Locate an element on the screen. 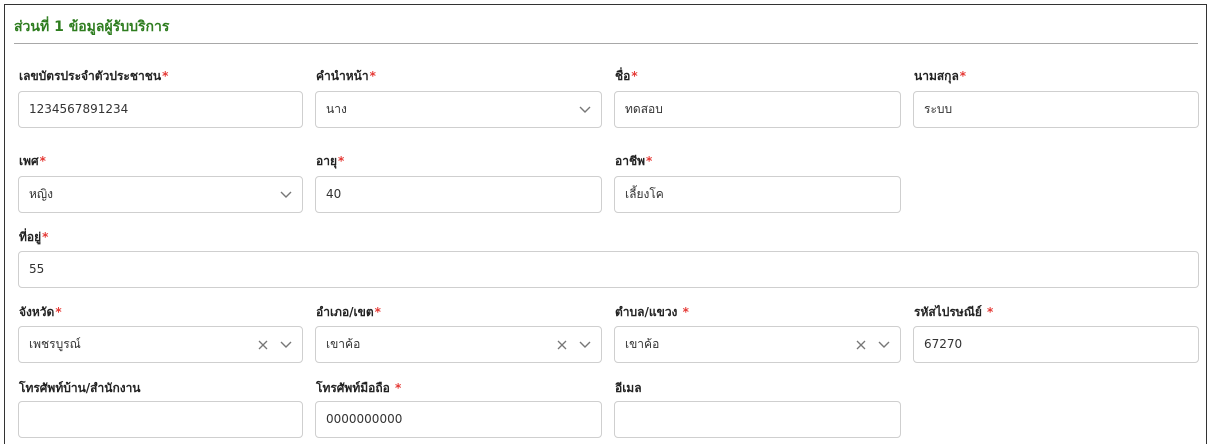  prefix-value: นาง is located at coordinates (336, 109).